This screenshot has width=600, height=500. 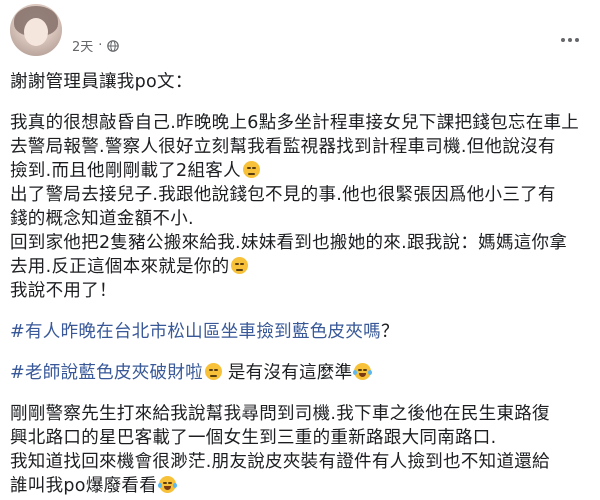 What do you see at coordinates (280, 414) in the screenshot?
I see `post-line: 剛剛警察先生打來給我說幫我尋問到司機.我下車之後他在民生東路復` at bounding box center [280, 414].